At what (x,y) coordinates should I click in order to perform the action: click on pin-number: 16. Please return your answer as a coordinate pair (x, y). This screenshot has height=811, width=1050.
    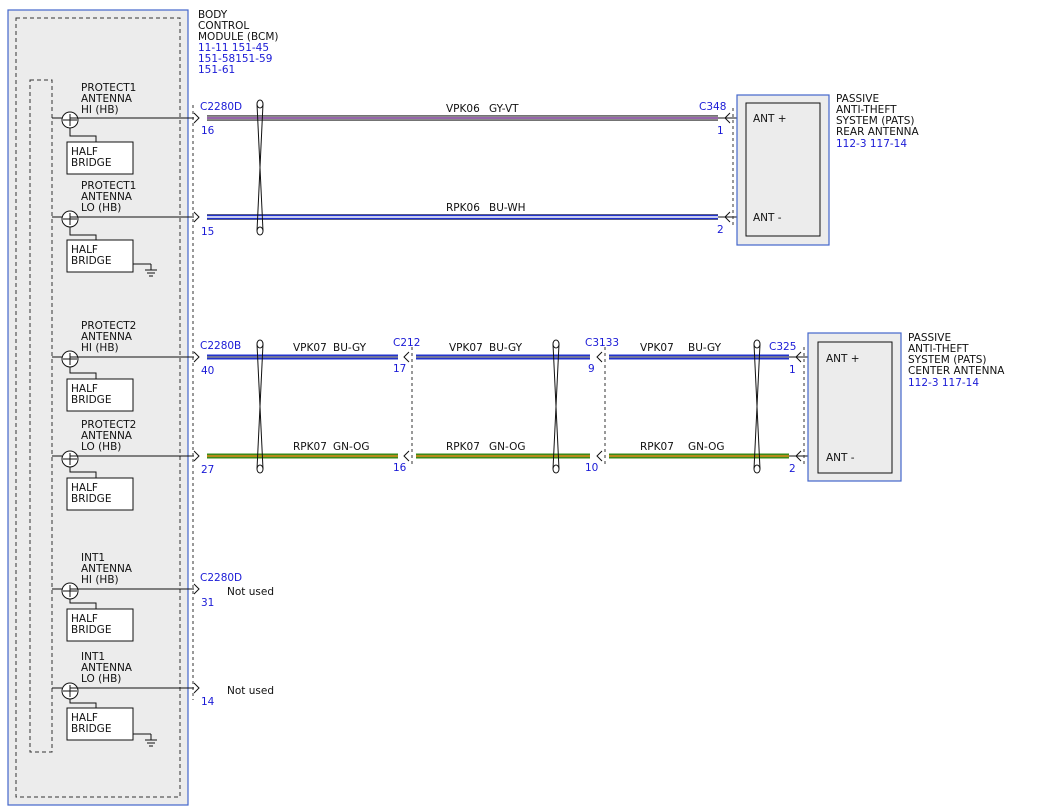
    Looking at the image, I should click on (208, 131).